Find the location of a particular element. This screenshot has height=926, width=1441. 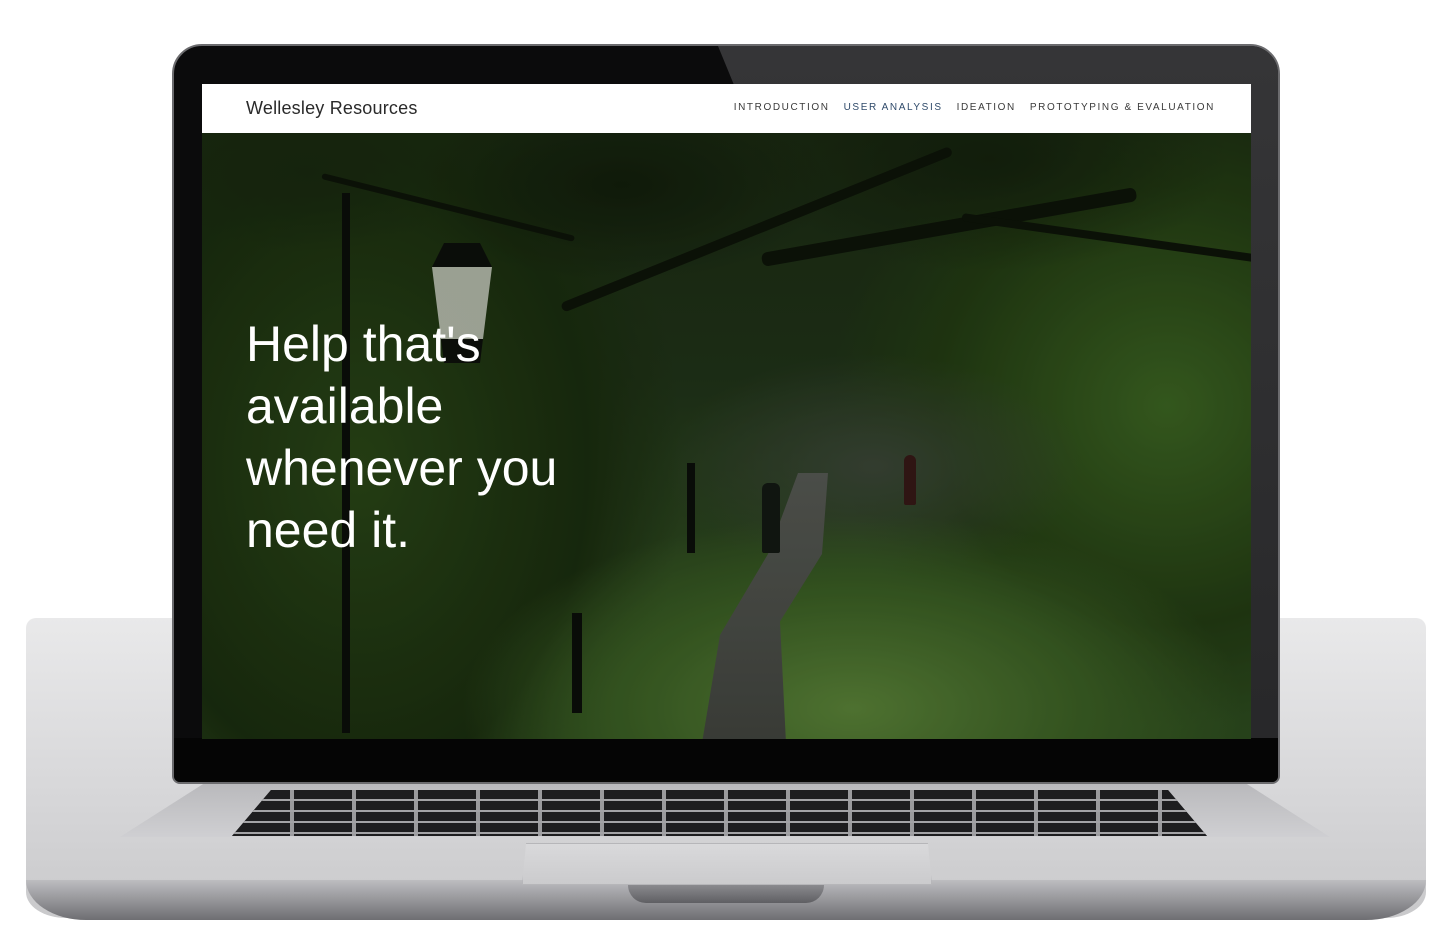

trackpad is located at coordinates (727, 864).